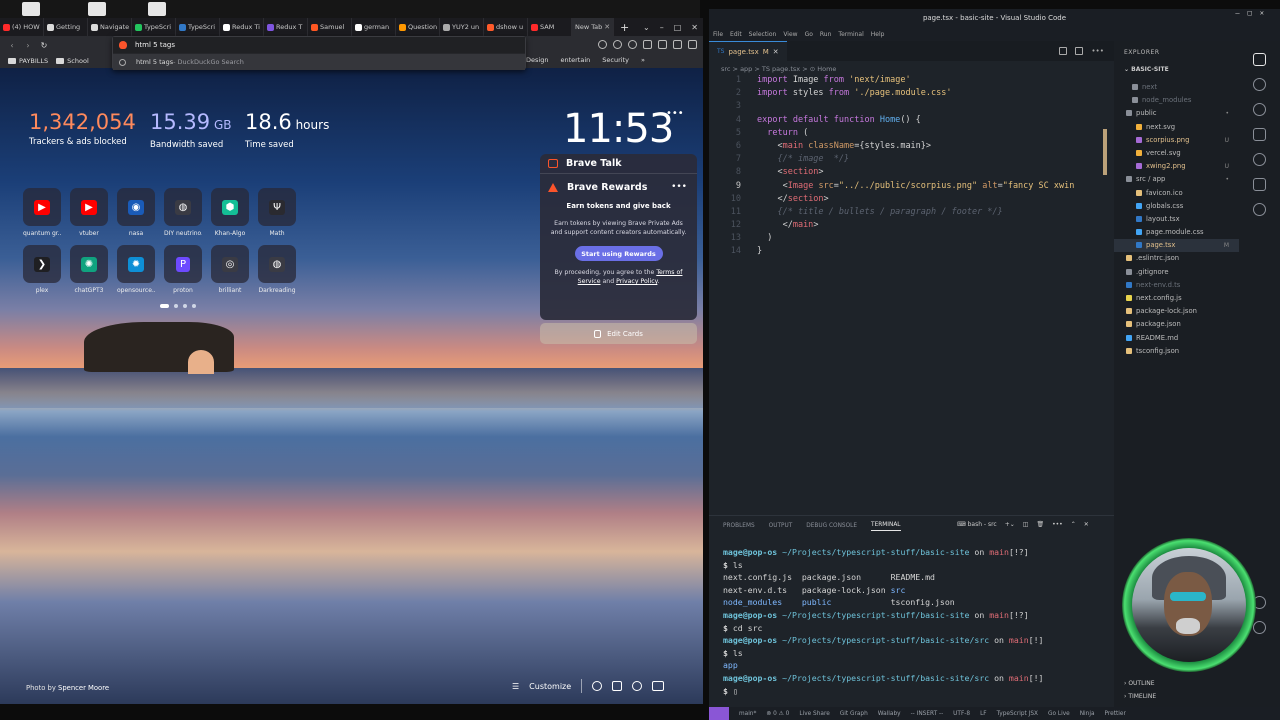  What do you see at coordinates (506, 27) in the screenshot?
I see `tab-item: dshow u` at bounding box center [506, 27].